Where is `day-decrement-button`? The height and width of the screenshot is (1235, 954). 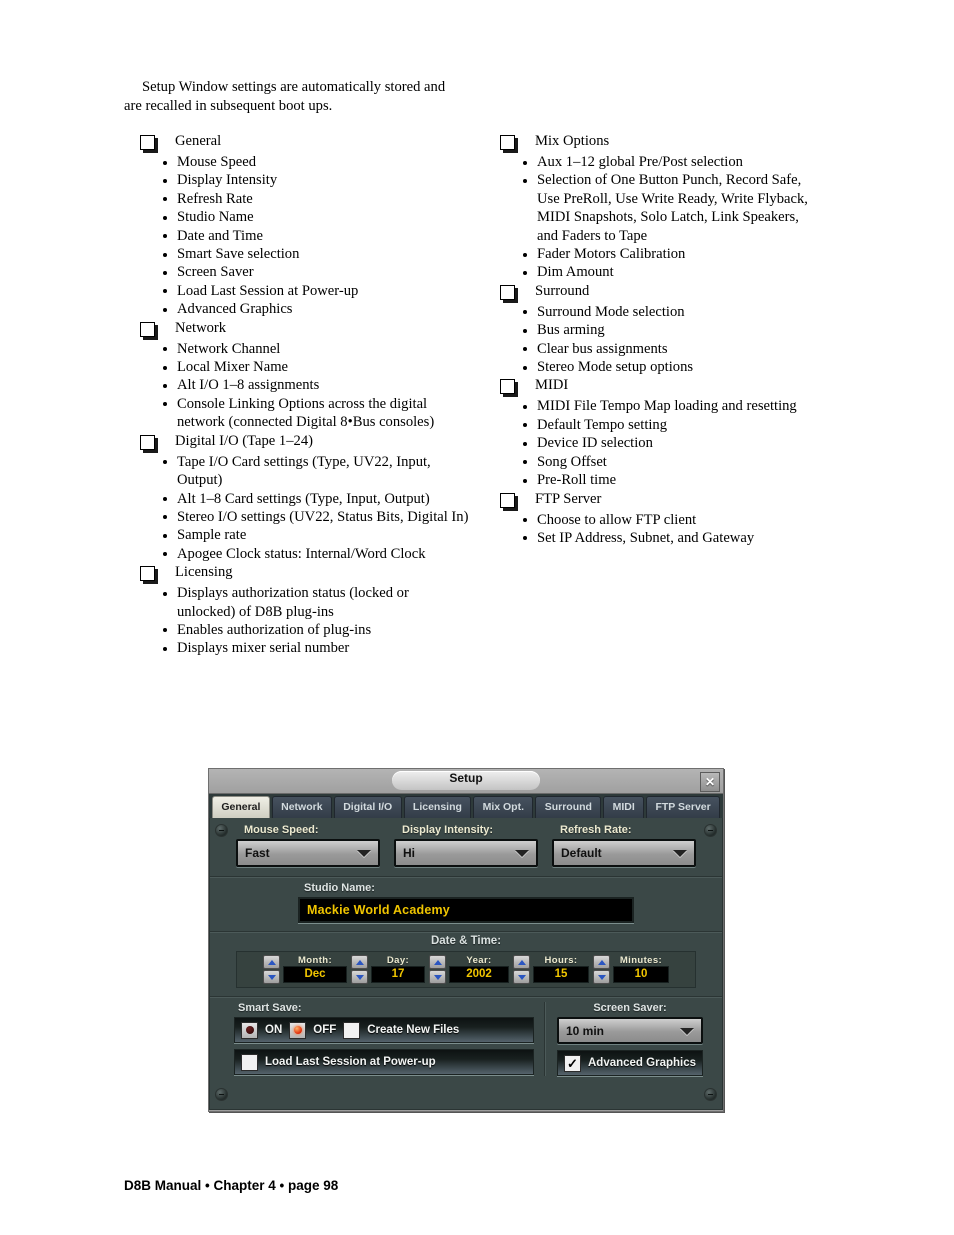 day-decrement-button is located at coordinates (359, 977).